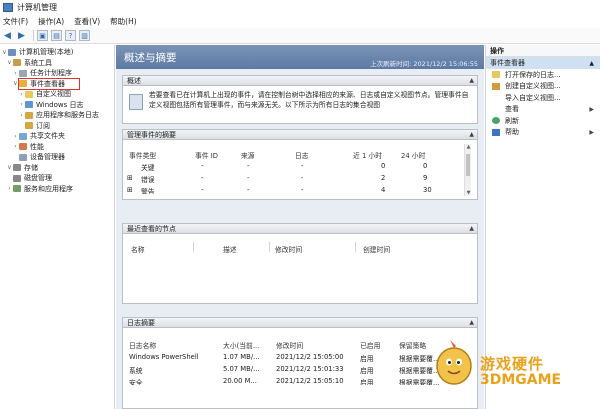  Describe the element at coordinates (21, 35) in the screenshot. I see `forward-icon: ▶` at that location.